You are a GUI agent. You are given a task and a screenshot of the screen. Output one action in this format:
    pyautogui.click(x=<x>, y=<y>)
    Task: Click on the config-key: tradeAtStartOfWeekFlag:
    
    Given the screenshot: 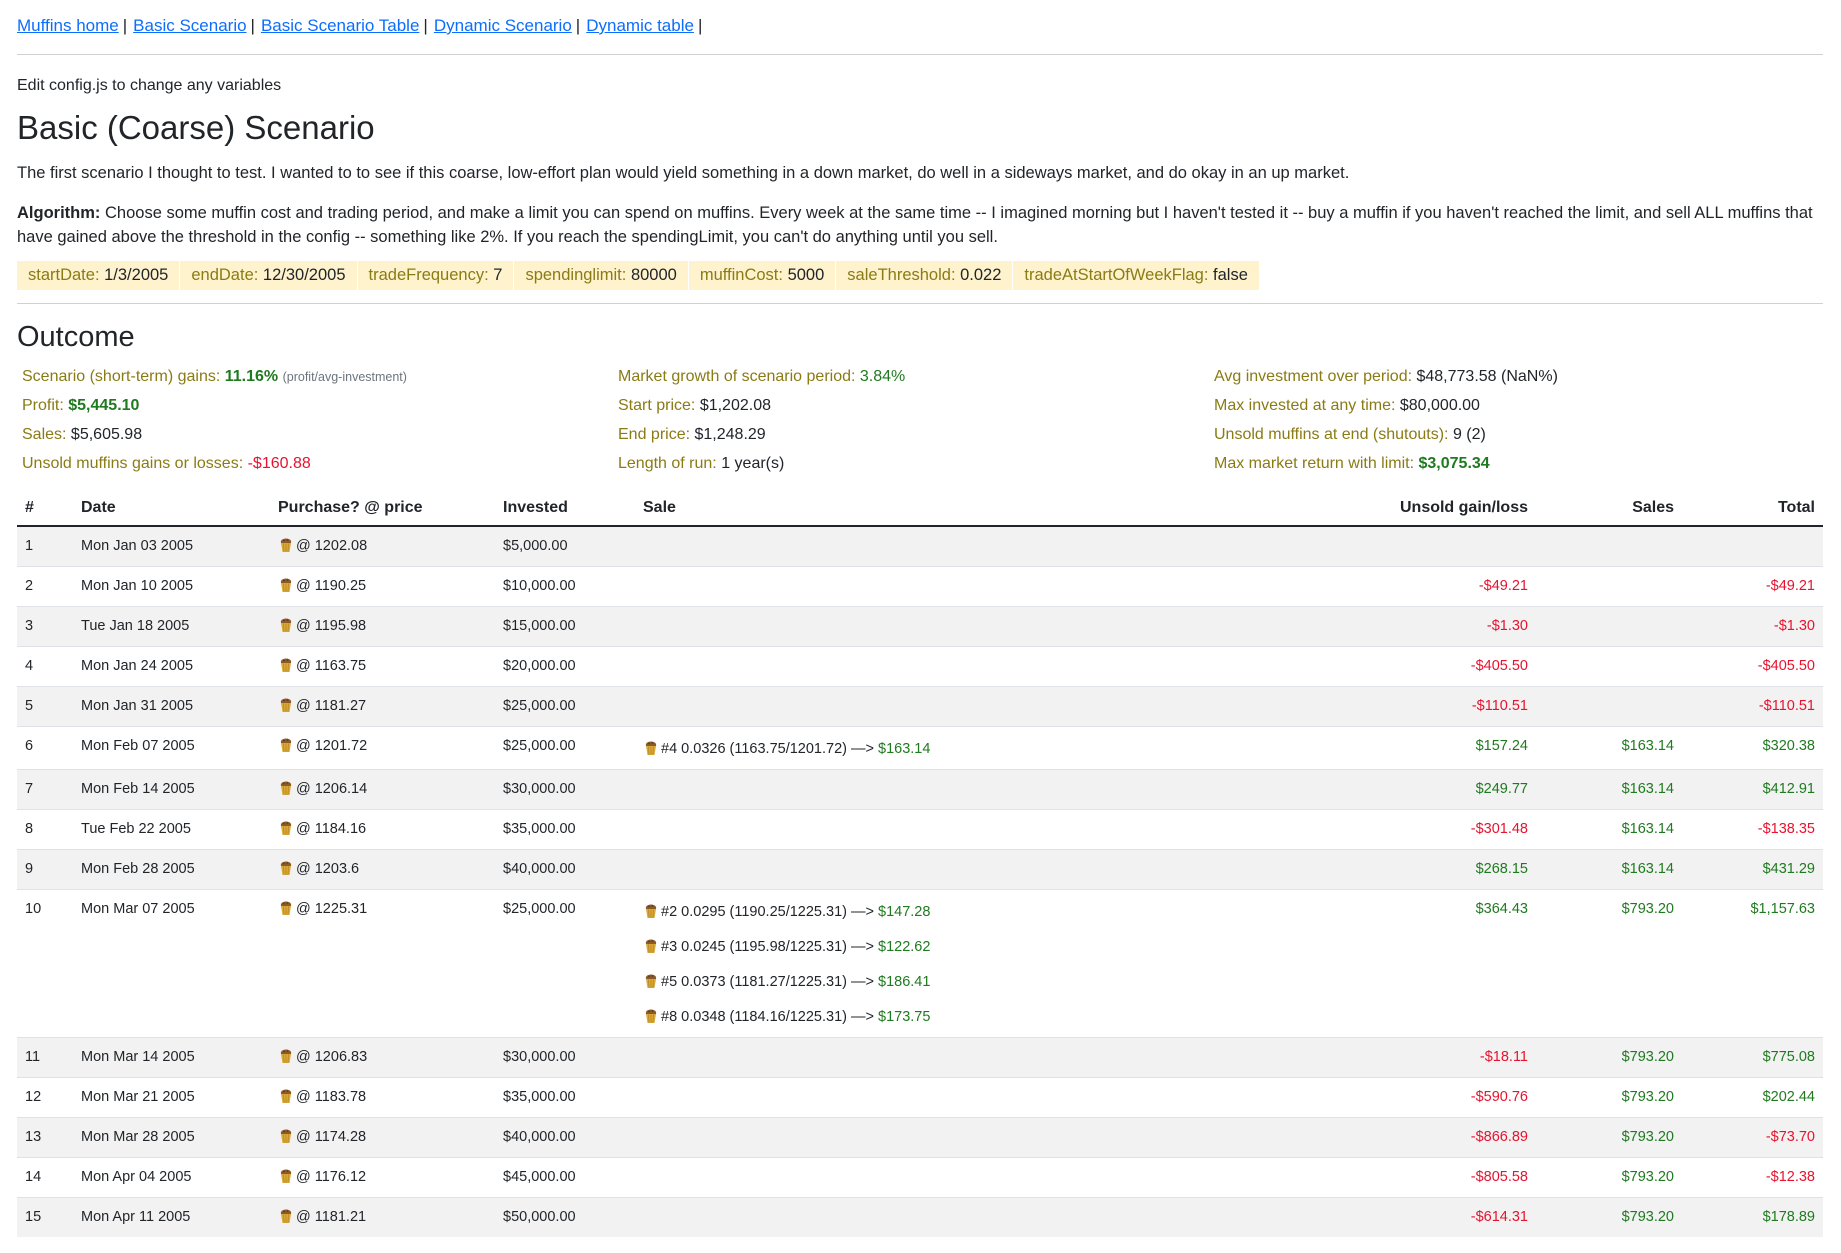 What is the action you would take?
    pyautogui.click(x=1116, y=275)
    